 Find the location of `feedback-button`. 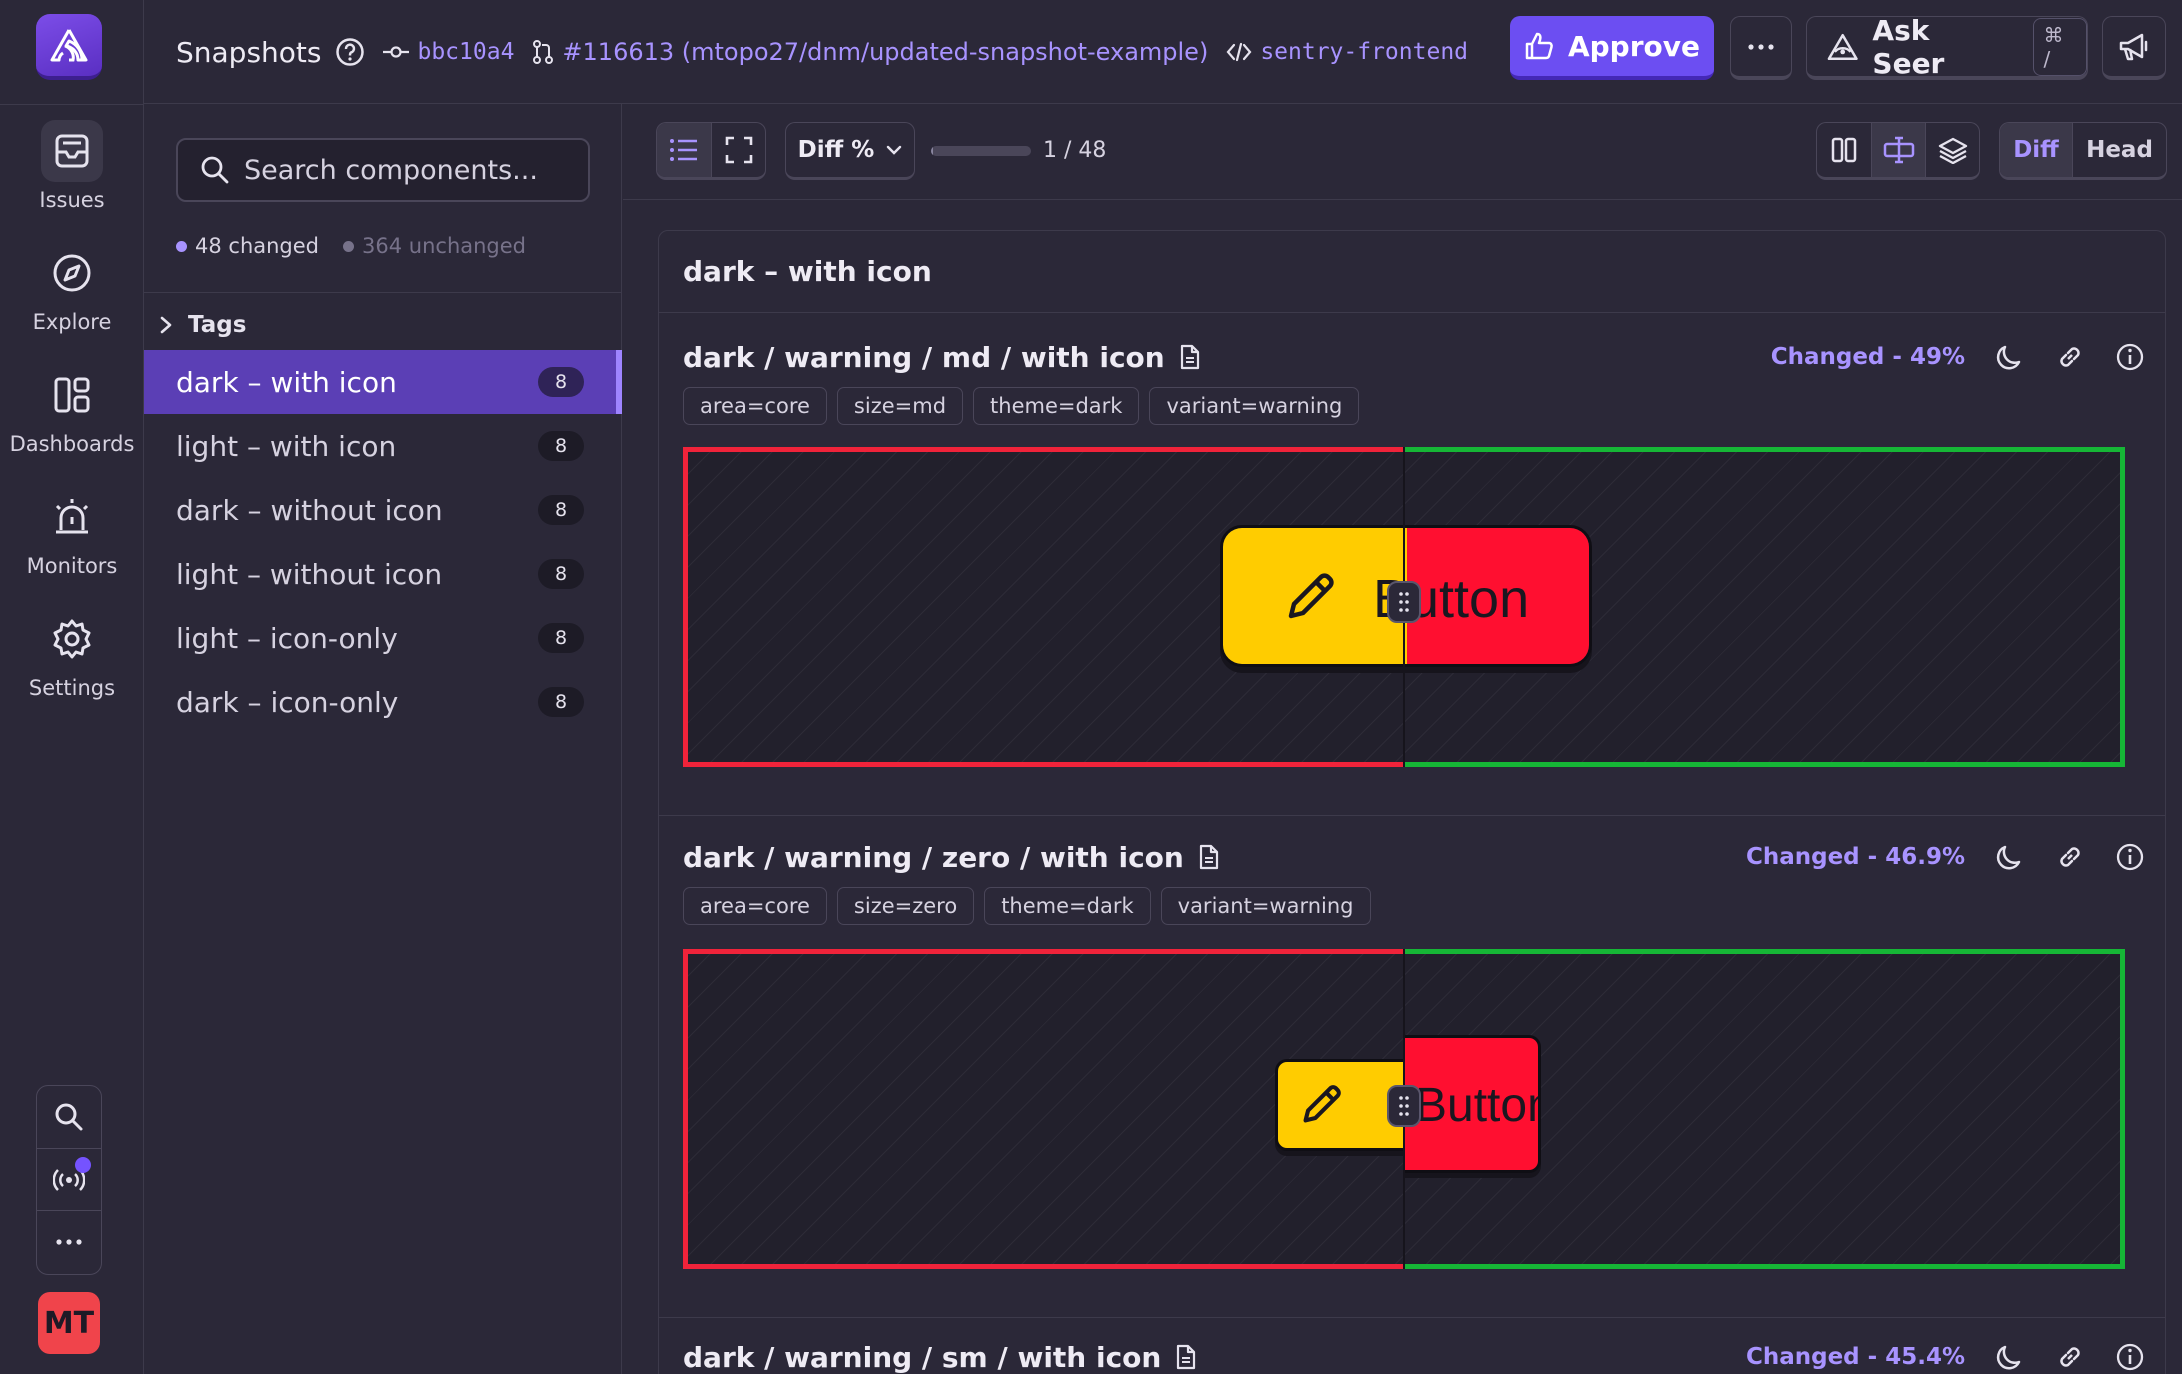

feedback-button is located at coordinates (2134, 48).